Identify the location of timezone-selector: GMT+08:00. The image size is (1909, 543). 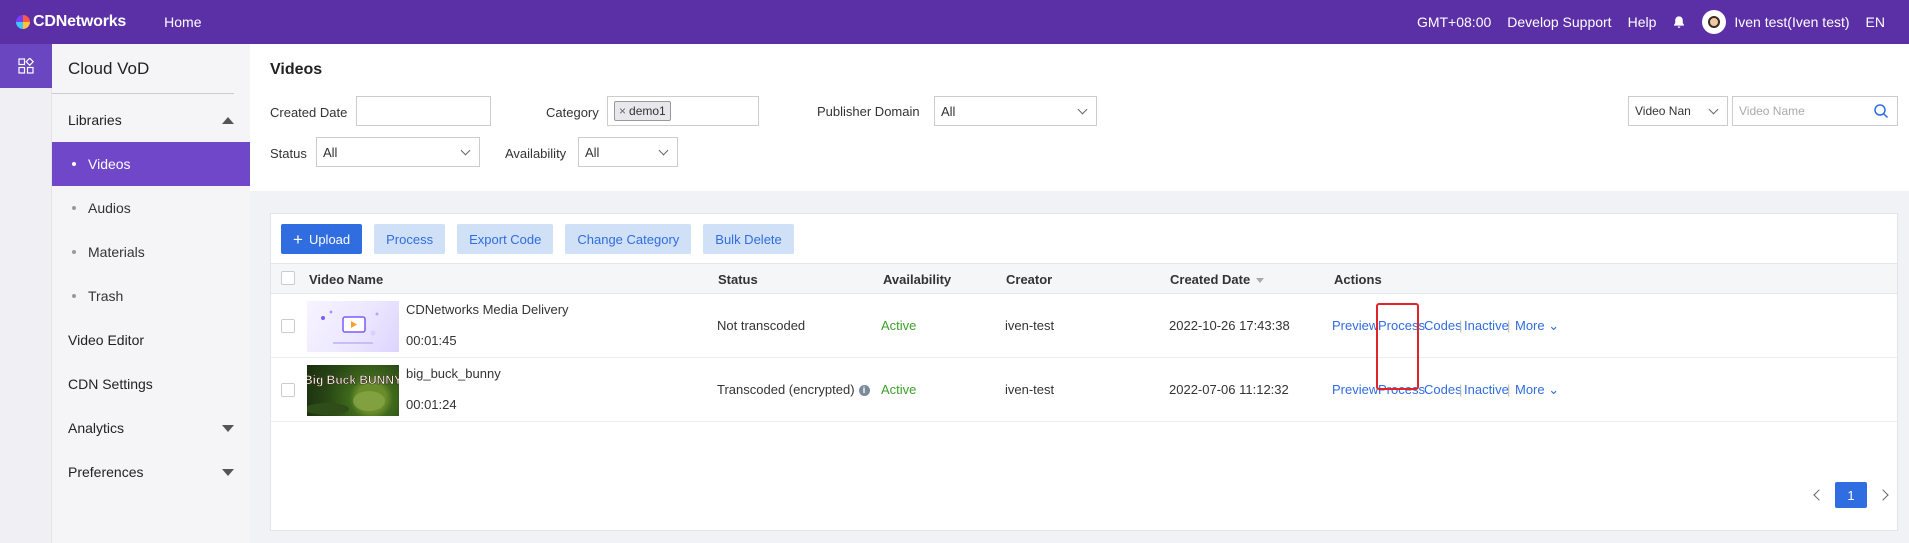
(1454, 22).